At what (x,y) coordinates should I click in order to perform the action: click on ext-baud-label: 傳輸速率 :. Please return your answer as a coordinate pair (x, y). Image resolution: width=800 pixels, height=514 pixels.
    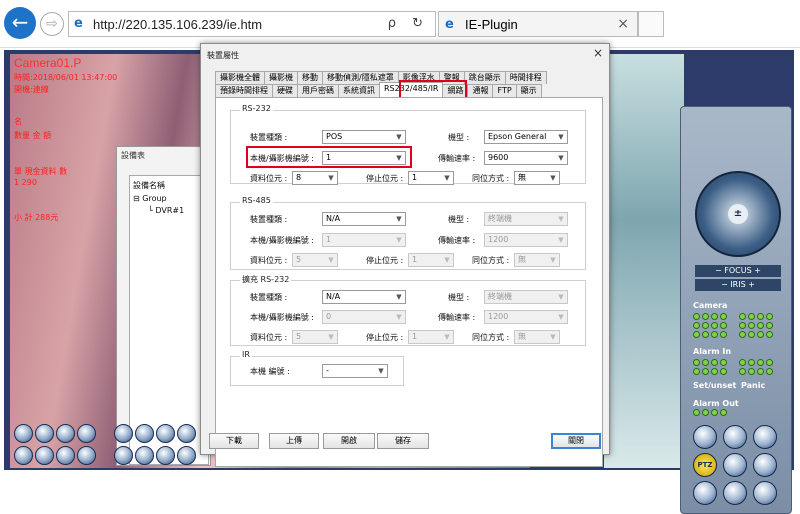
    Looking at the image, I should click on (457, 317).